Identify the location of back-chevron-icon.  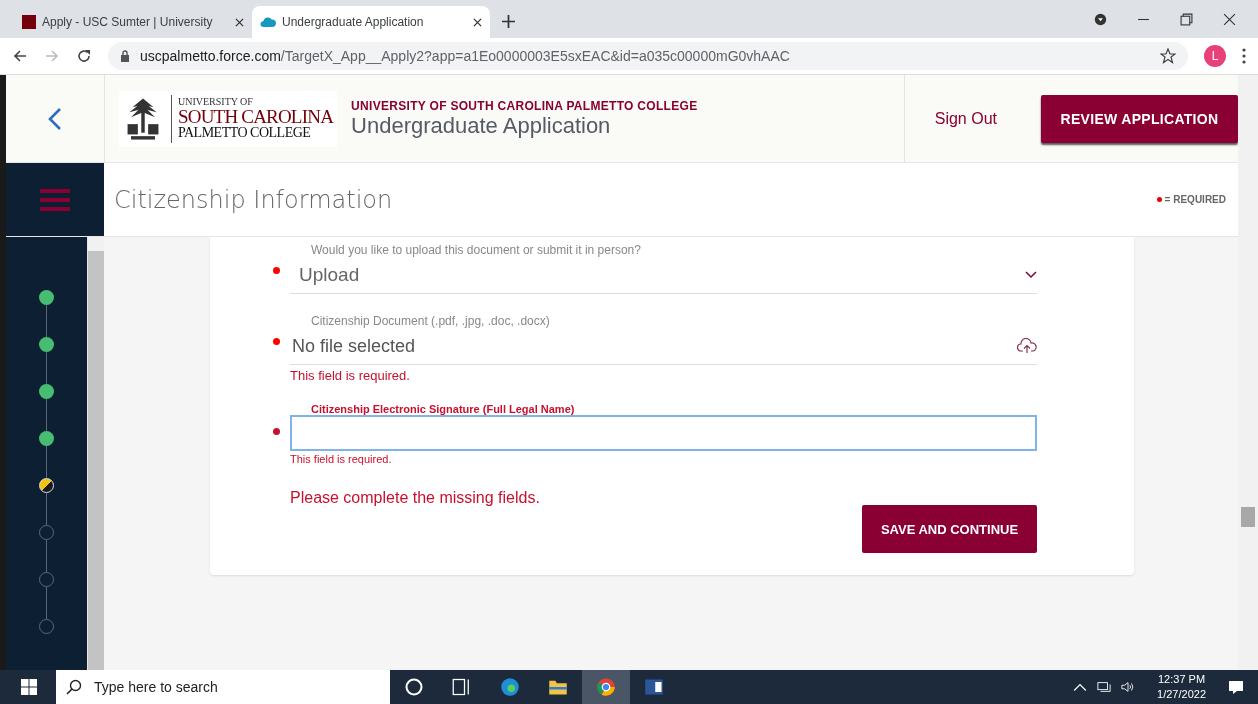
(55, 118).